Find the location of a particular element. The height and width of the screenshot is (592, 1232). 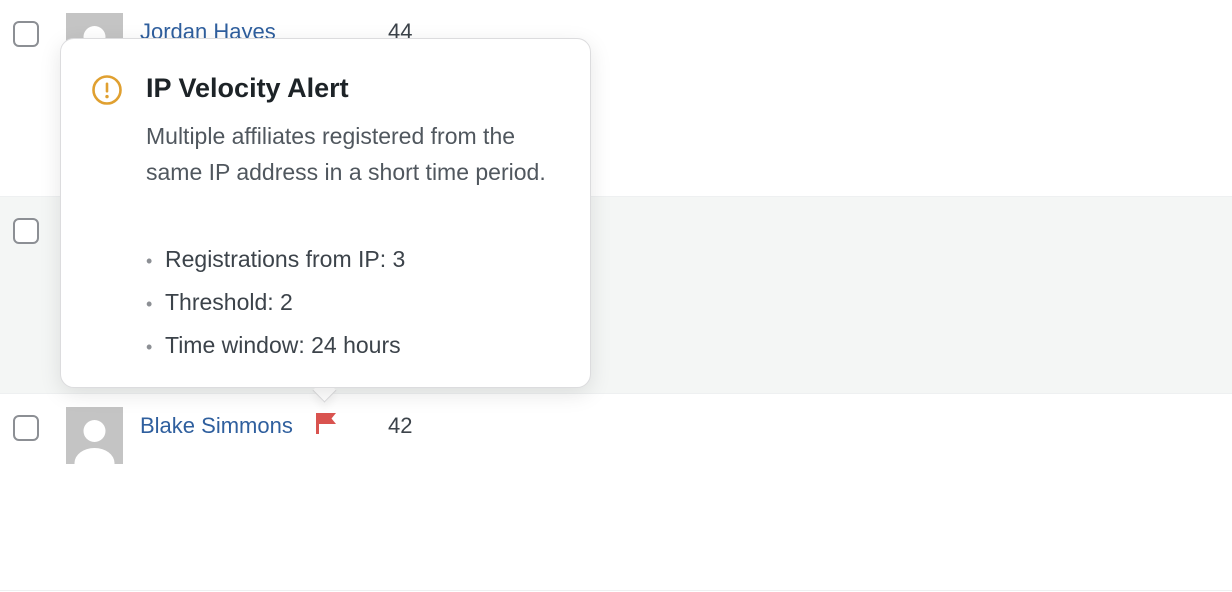

list-item: • Threshold: 2 is located at coordinates (275, 302).